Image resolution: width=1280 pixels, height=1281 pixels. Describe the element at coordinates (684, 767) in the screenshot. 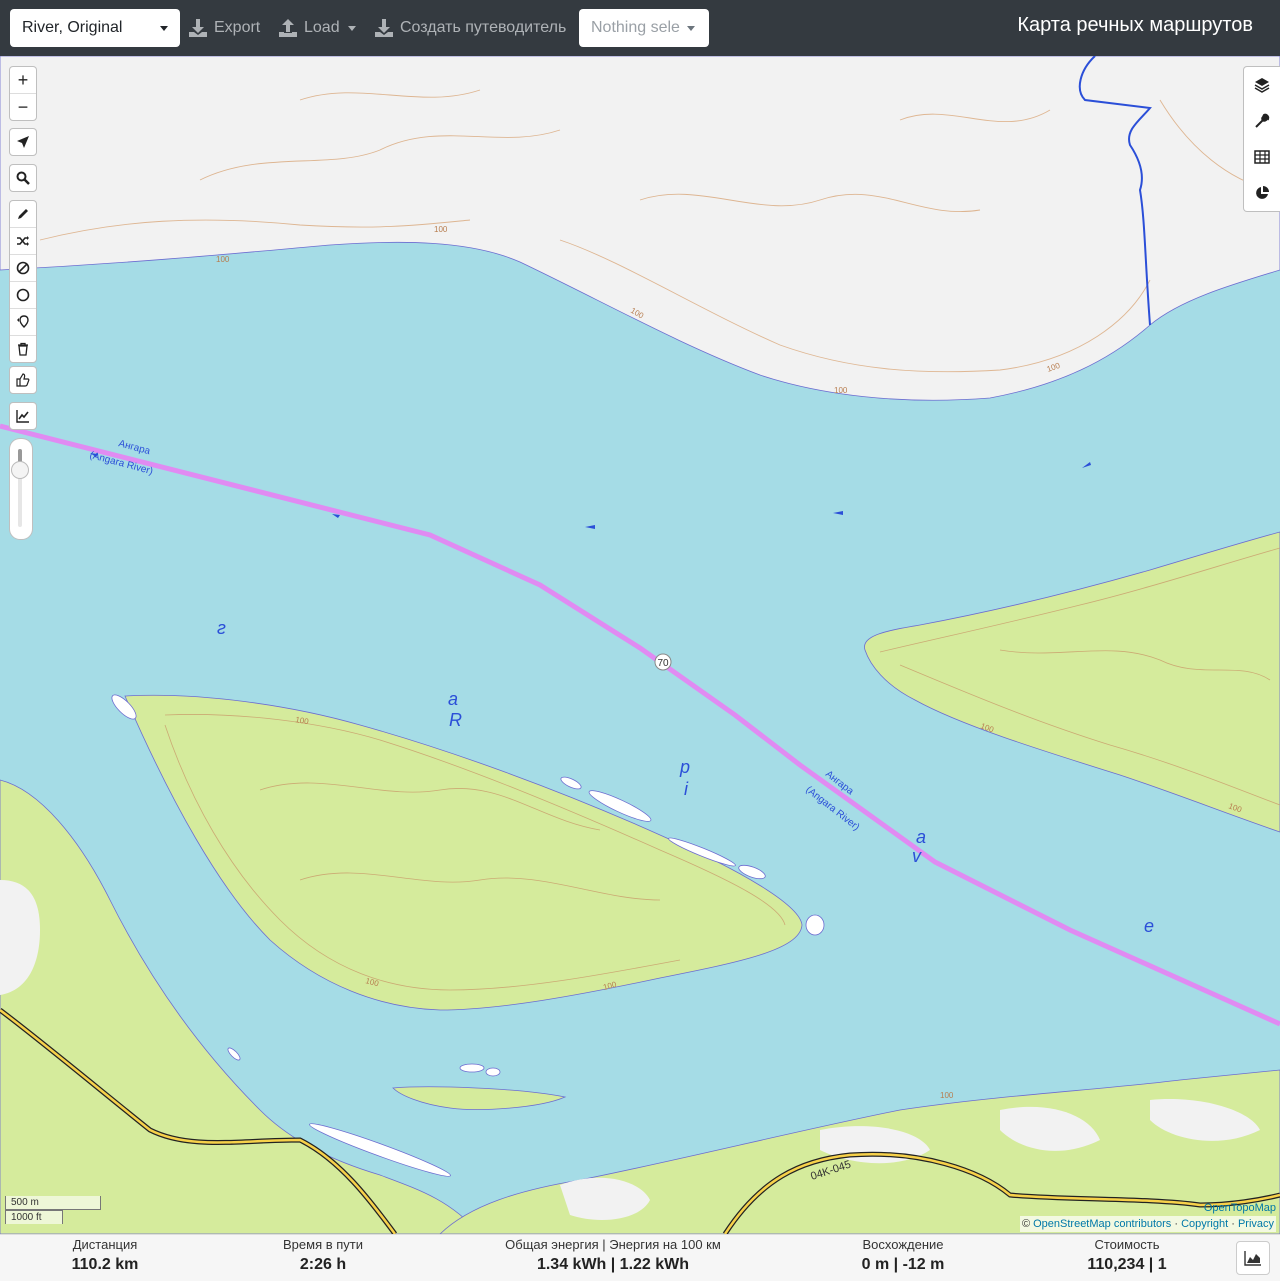

I see `river-letter: p` at that location.